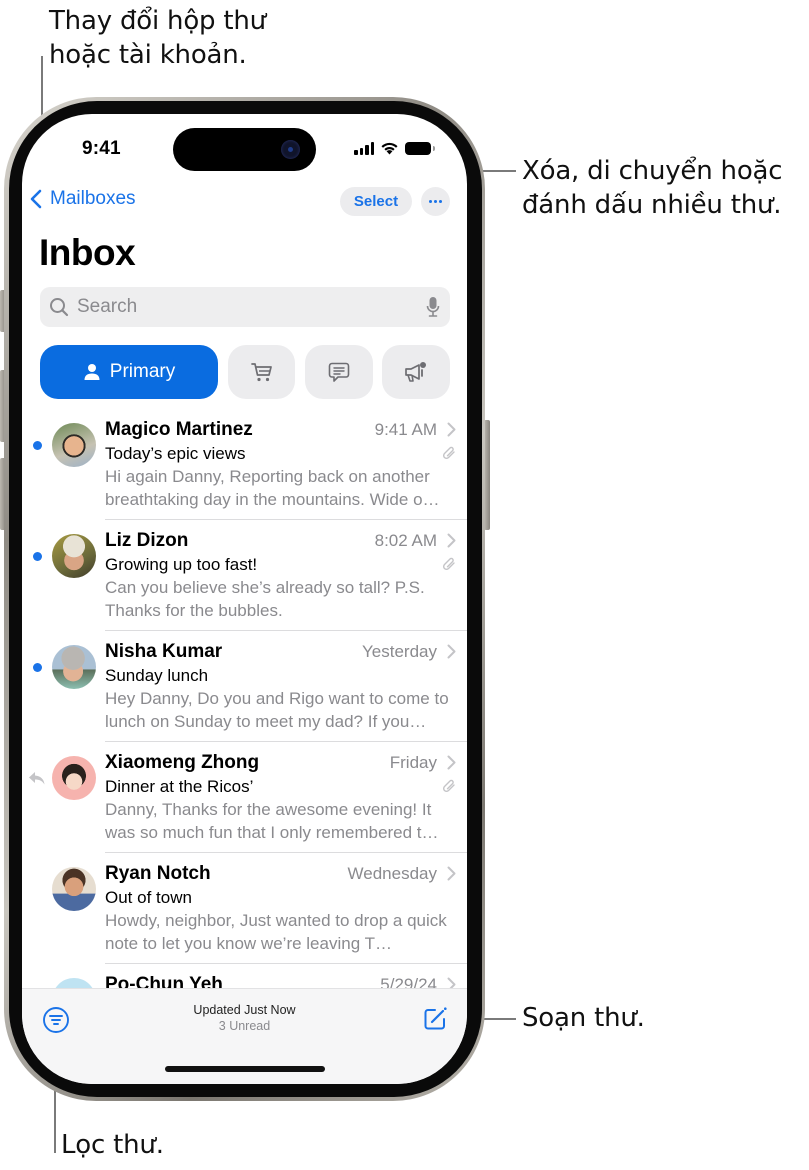  I want to click on message-sender: Nisha Kumar, so click(164, 651).